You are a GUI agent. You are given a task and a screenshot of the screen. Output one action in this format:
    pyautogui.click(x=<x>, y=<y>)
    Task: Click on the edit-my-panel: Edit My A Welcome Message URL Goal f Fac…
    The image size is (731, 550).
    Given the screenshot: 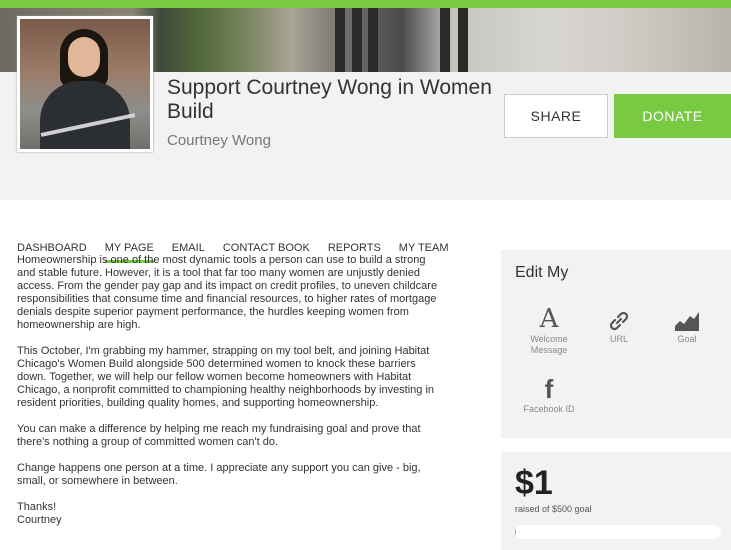 What is the action you would take?
    pyautogui.click(x=616, y=344)
    